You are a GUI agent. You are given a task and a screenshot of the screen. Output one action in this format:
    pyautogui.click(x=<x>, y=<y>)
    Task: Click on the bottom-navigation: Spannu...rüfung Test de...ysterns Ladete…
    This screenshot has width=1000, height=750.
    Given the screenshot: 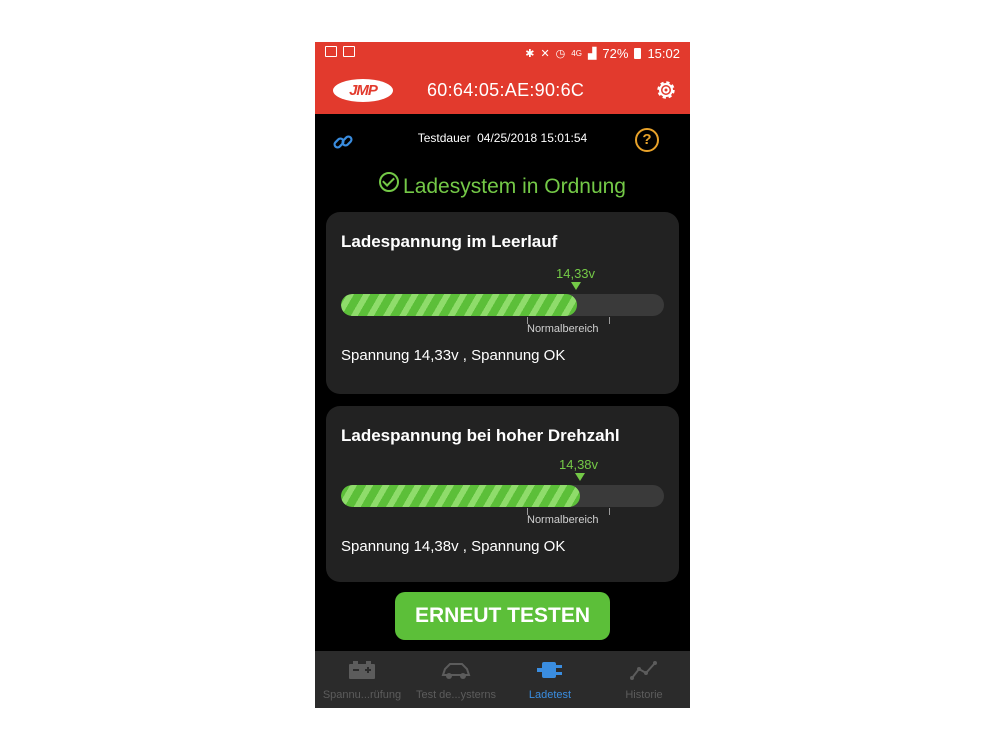 What is the action you would take?
    pyautogui.click(x=502, y=679)
    